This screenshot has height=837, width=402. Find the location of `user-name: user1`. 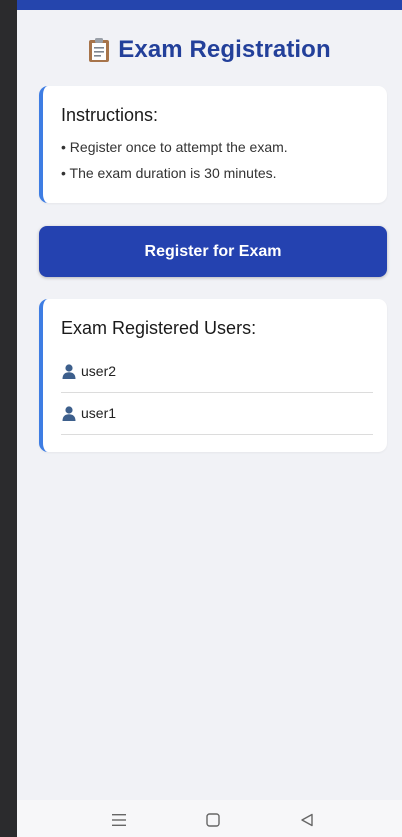

user-name: user1 is located at coordinates (99, 413).